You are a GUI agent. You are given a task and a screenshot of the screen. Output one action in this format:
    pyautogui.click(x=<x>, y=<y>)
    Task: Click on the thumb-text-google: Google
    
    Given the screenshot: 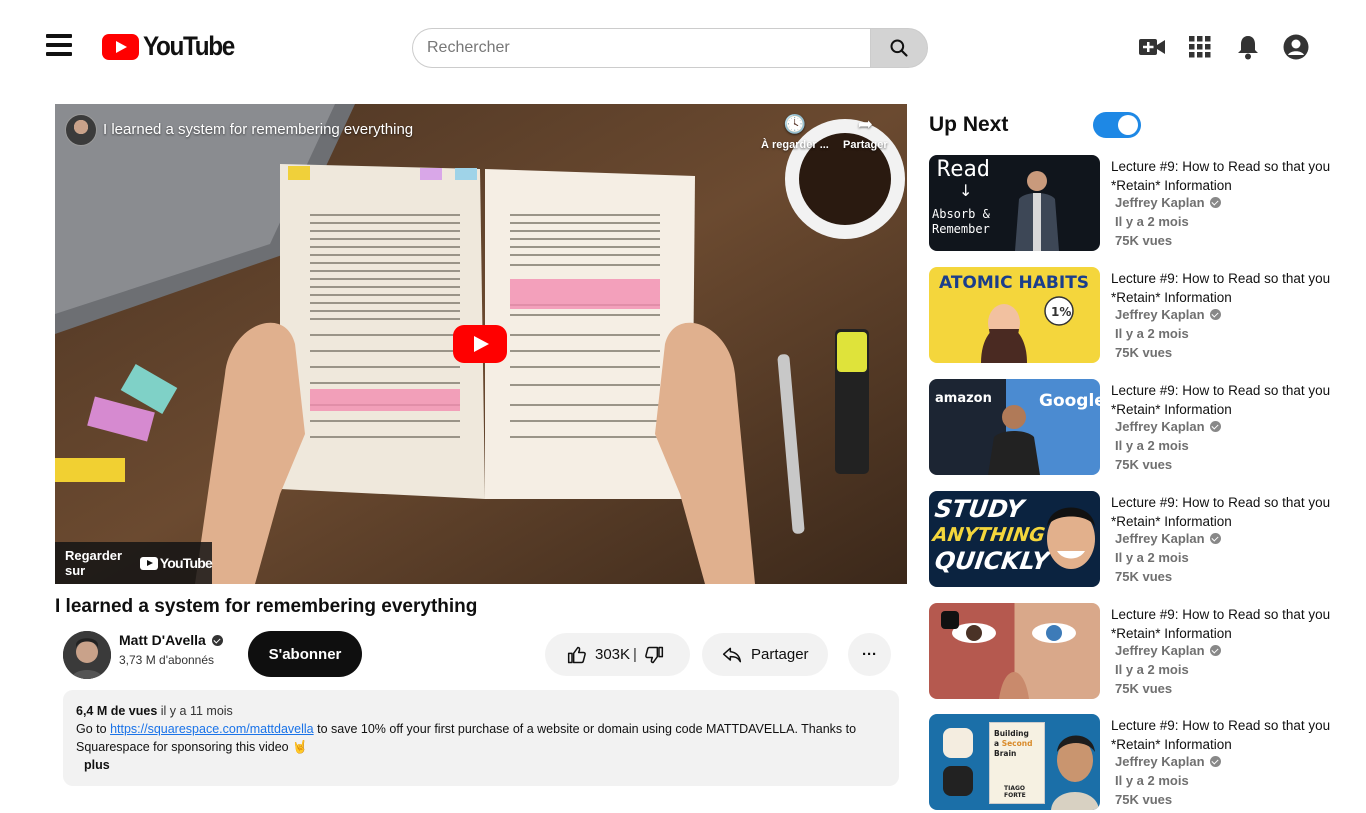 What is the action you would take?
    pyautogui.click(x=1069, y=401)
    